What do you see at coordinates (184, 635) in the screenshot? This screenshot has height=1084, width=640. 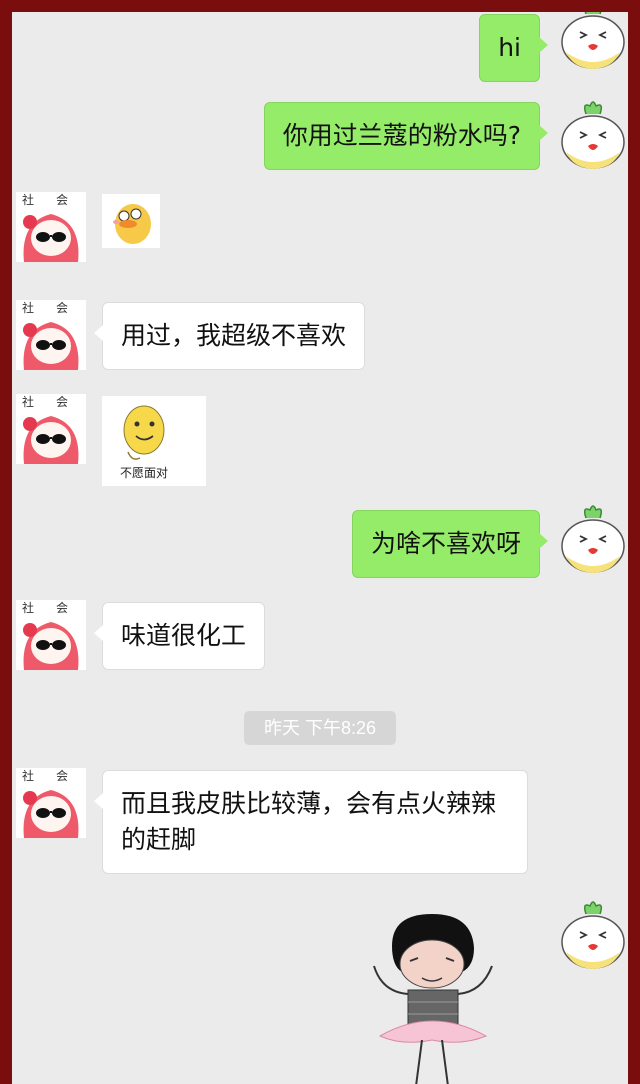 I see `message-text: 味道很化工` at bounding box center [184, 635].